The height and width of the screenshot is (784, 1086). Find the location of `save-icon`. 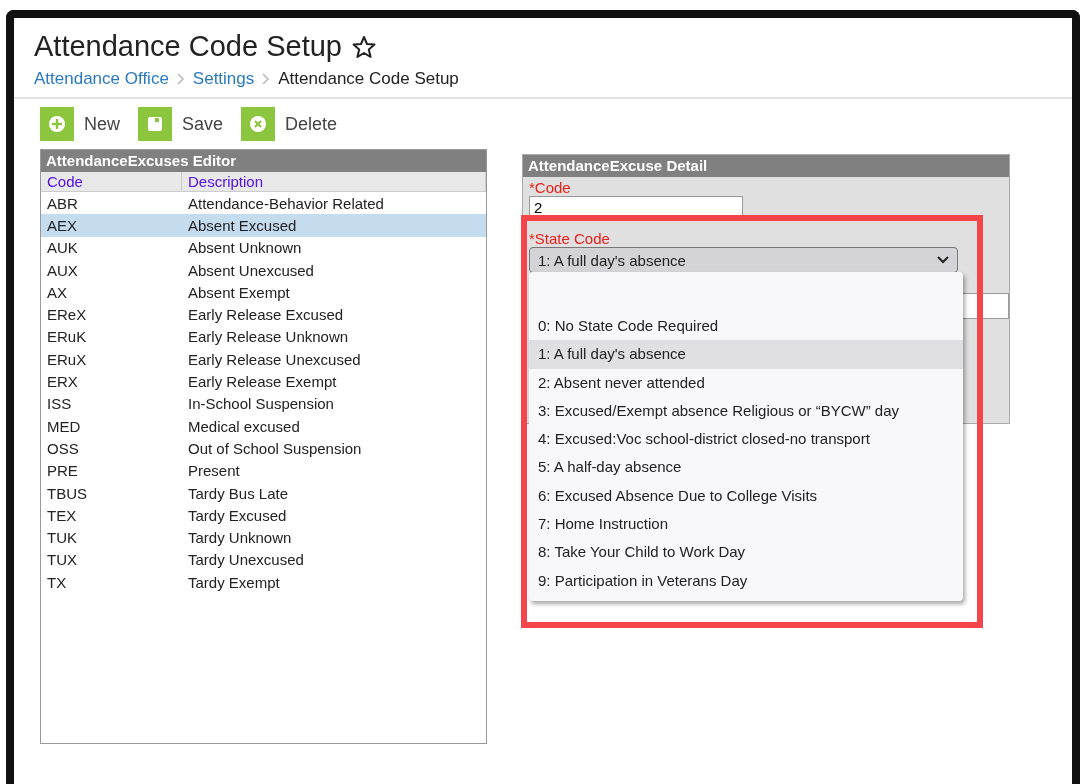

save-icon is located at coordinates (155, 124).